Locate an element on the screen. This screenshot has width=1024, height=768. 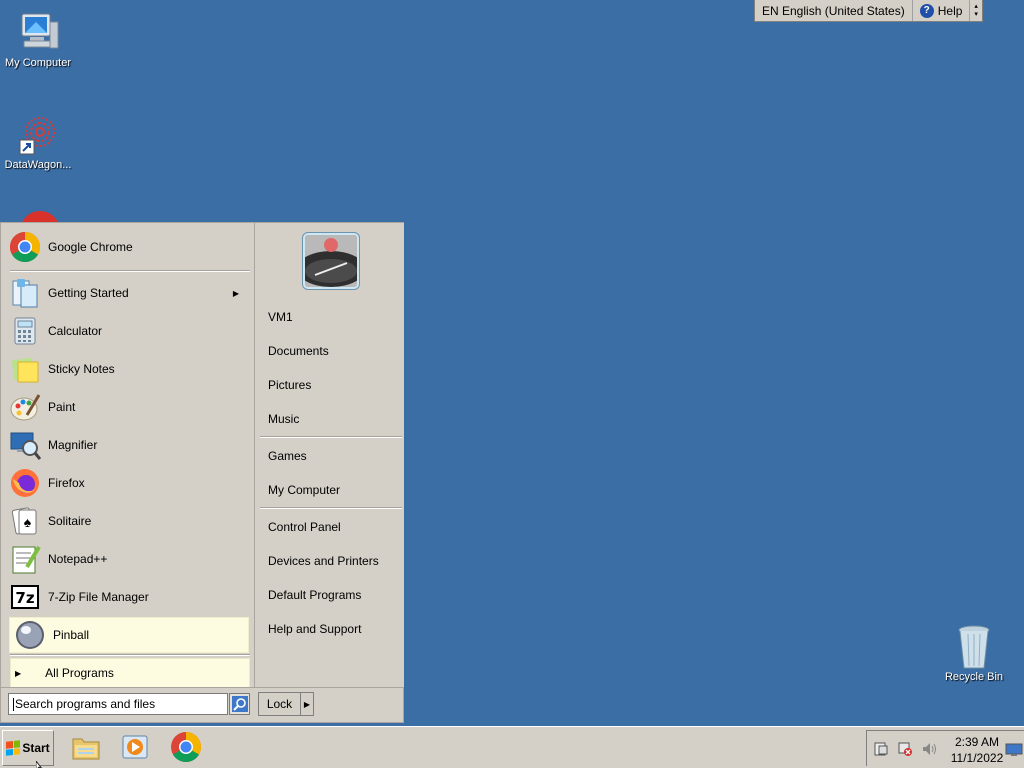
lock-button: Lock ▶ is located at coordinates (286, 704).